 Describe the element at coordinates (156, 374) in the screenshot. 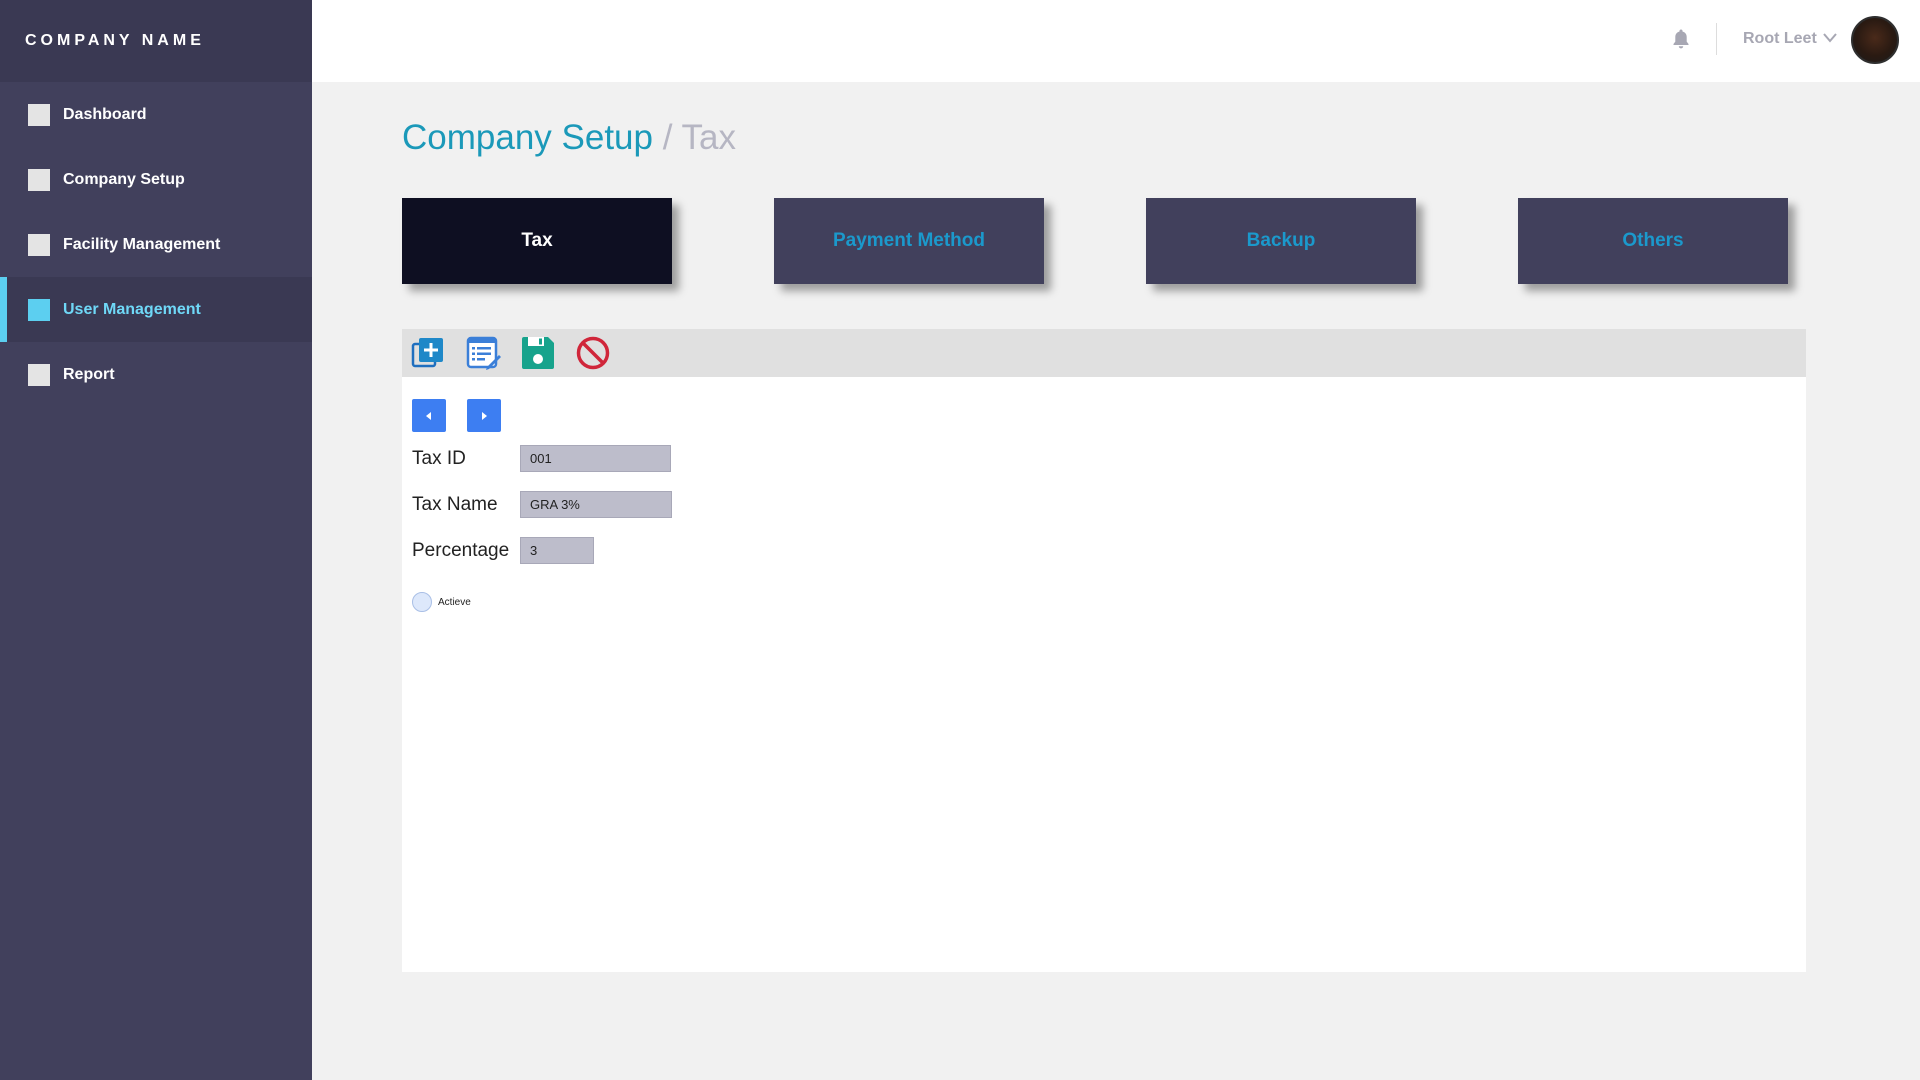

I see `sidebar-item-report: Report` at that location.